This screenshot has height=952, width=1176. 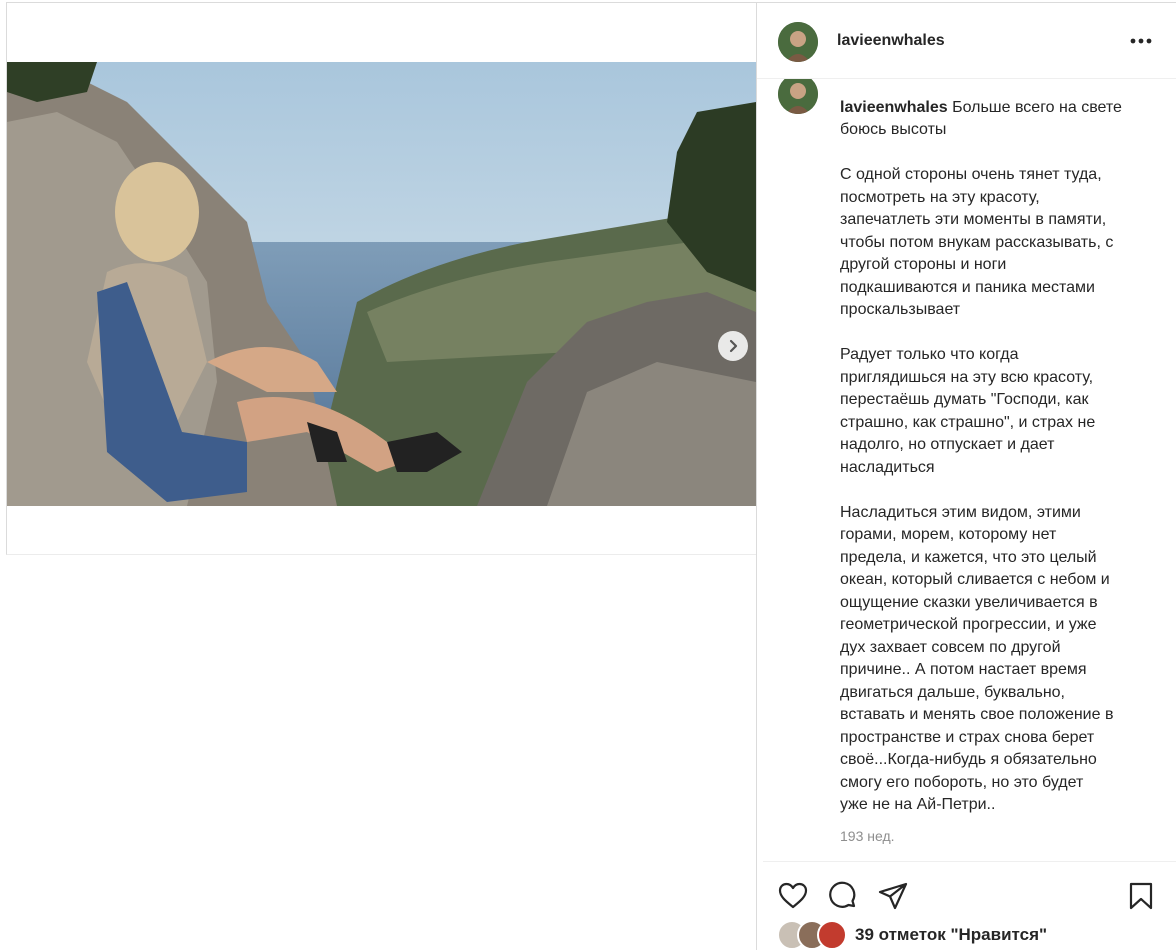 What do you see at coordinates (990, 836) in the screenshot?
I see `post-timestamp: 193 нед.` at bounding box center [990, 836].